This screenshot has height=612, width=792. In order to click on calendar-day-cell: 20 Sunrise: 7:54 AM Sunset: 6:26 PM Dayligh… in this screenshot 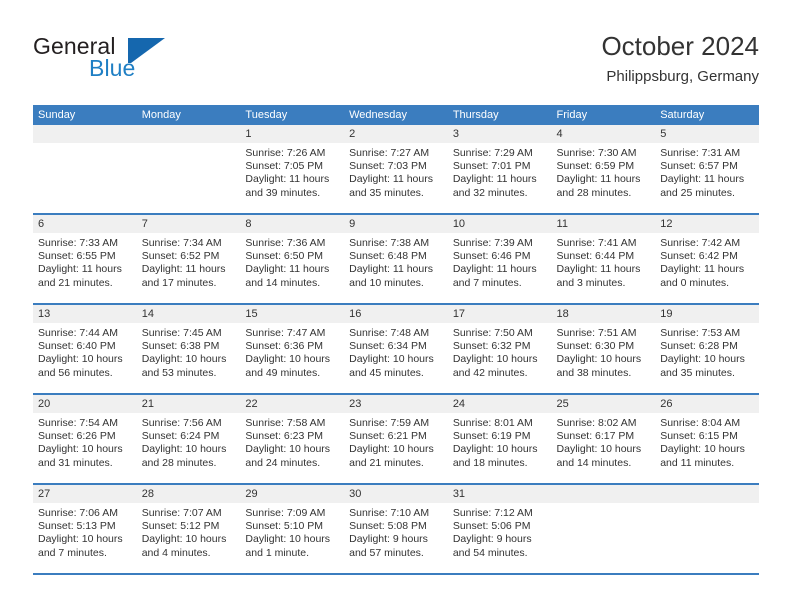, I will do `click(85, 439)`.